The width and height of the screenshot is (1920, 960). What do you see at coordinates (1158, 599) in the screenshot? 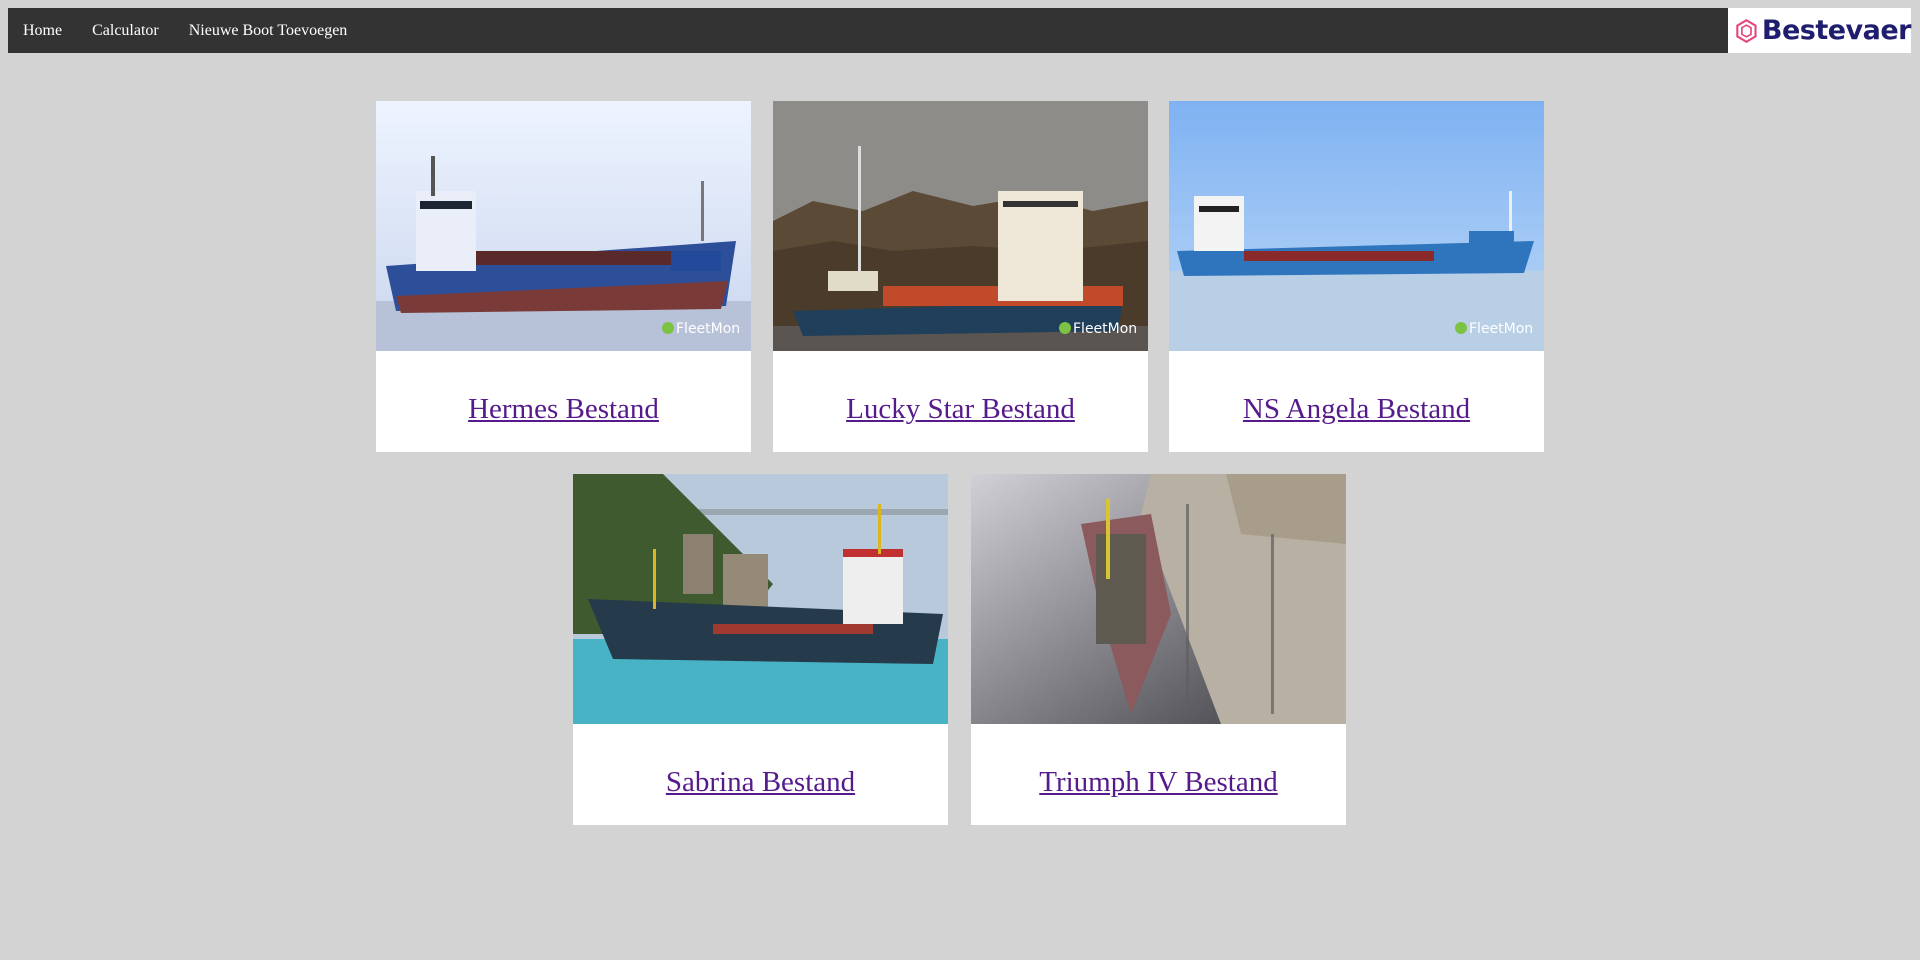
I see `boat-photo-triumph-iv` at bounding box center [1158, 599].